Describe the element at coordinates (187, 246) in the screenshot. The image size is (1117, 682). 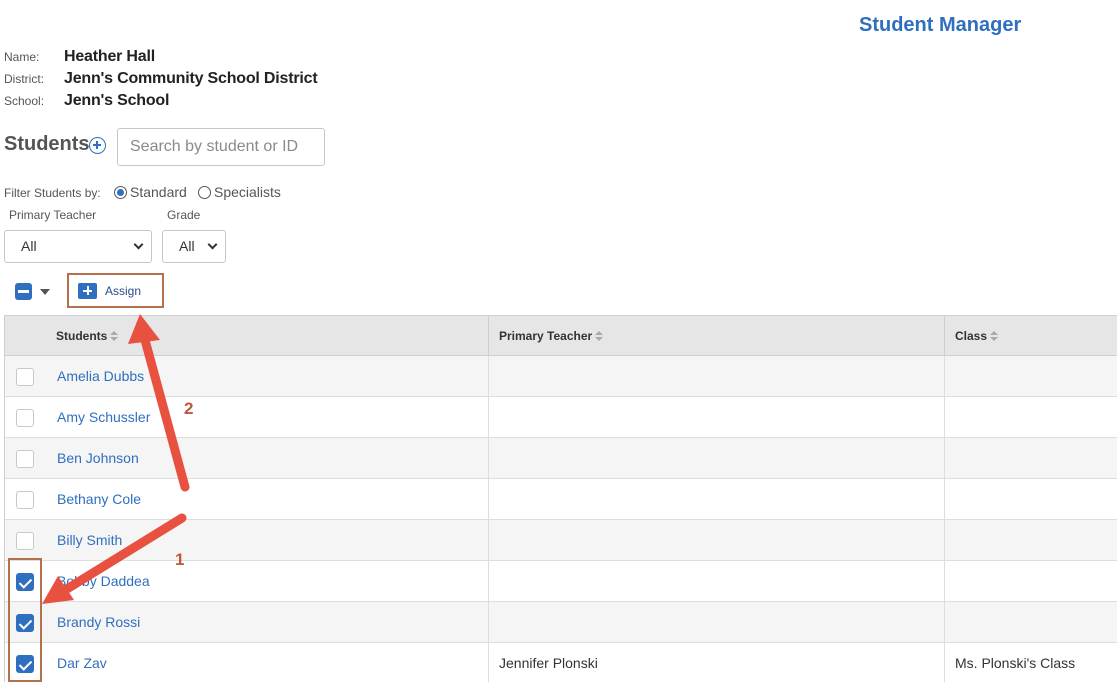
I see `grade-value: All` at that location.